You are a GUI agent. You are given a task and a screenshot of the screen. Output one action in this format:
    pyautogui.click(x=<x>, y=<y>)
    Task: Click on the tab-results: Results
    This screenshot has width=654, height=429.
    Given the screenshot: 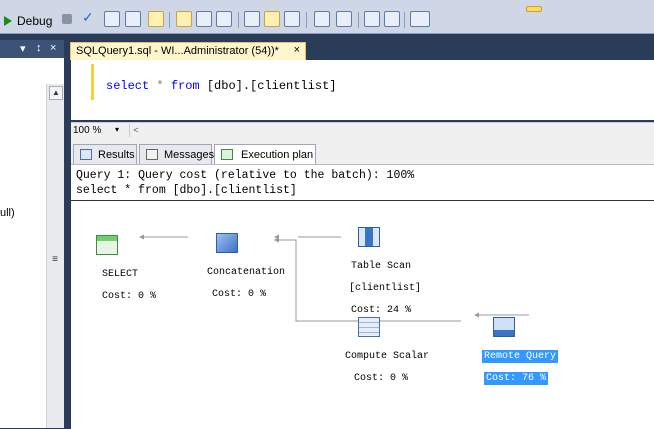 What is the action you would take?
    pyautogui.click(x=105, y=154)
    